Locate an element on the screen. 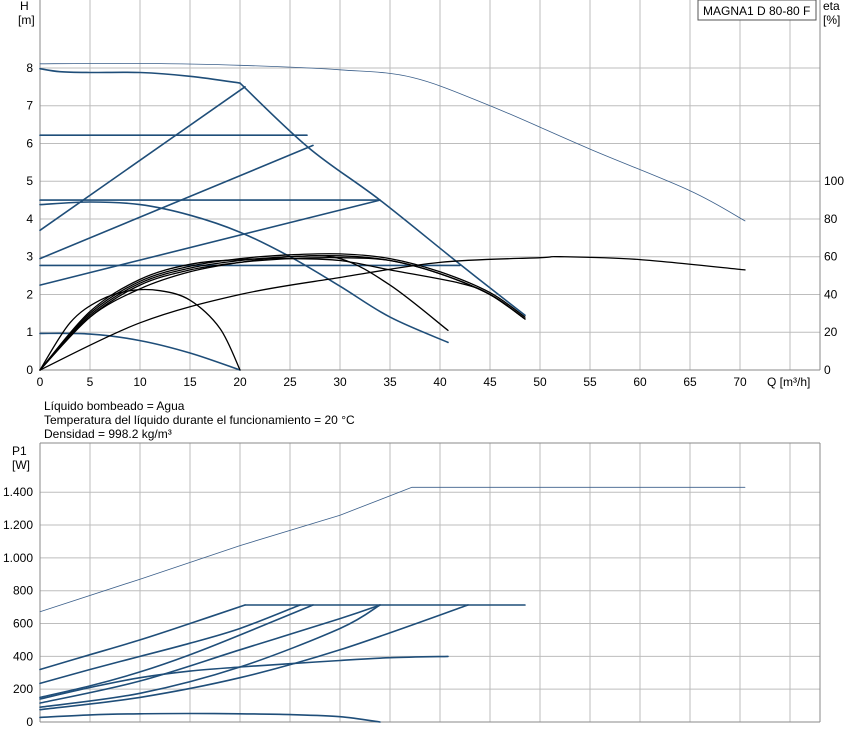  power-axis-label-unit: [W] is located at coordinates (21, 465).